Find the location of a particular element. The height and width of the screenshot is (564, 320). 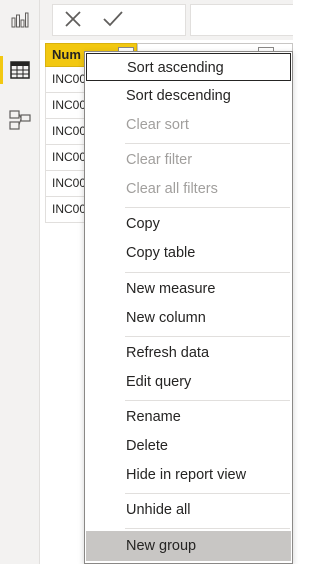

menu-item-new-measure: New measure is located at coordinates (188, 289).